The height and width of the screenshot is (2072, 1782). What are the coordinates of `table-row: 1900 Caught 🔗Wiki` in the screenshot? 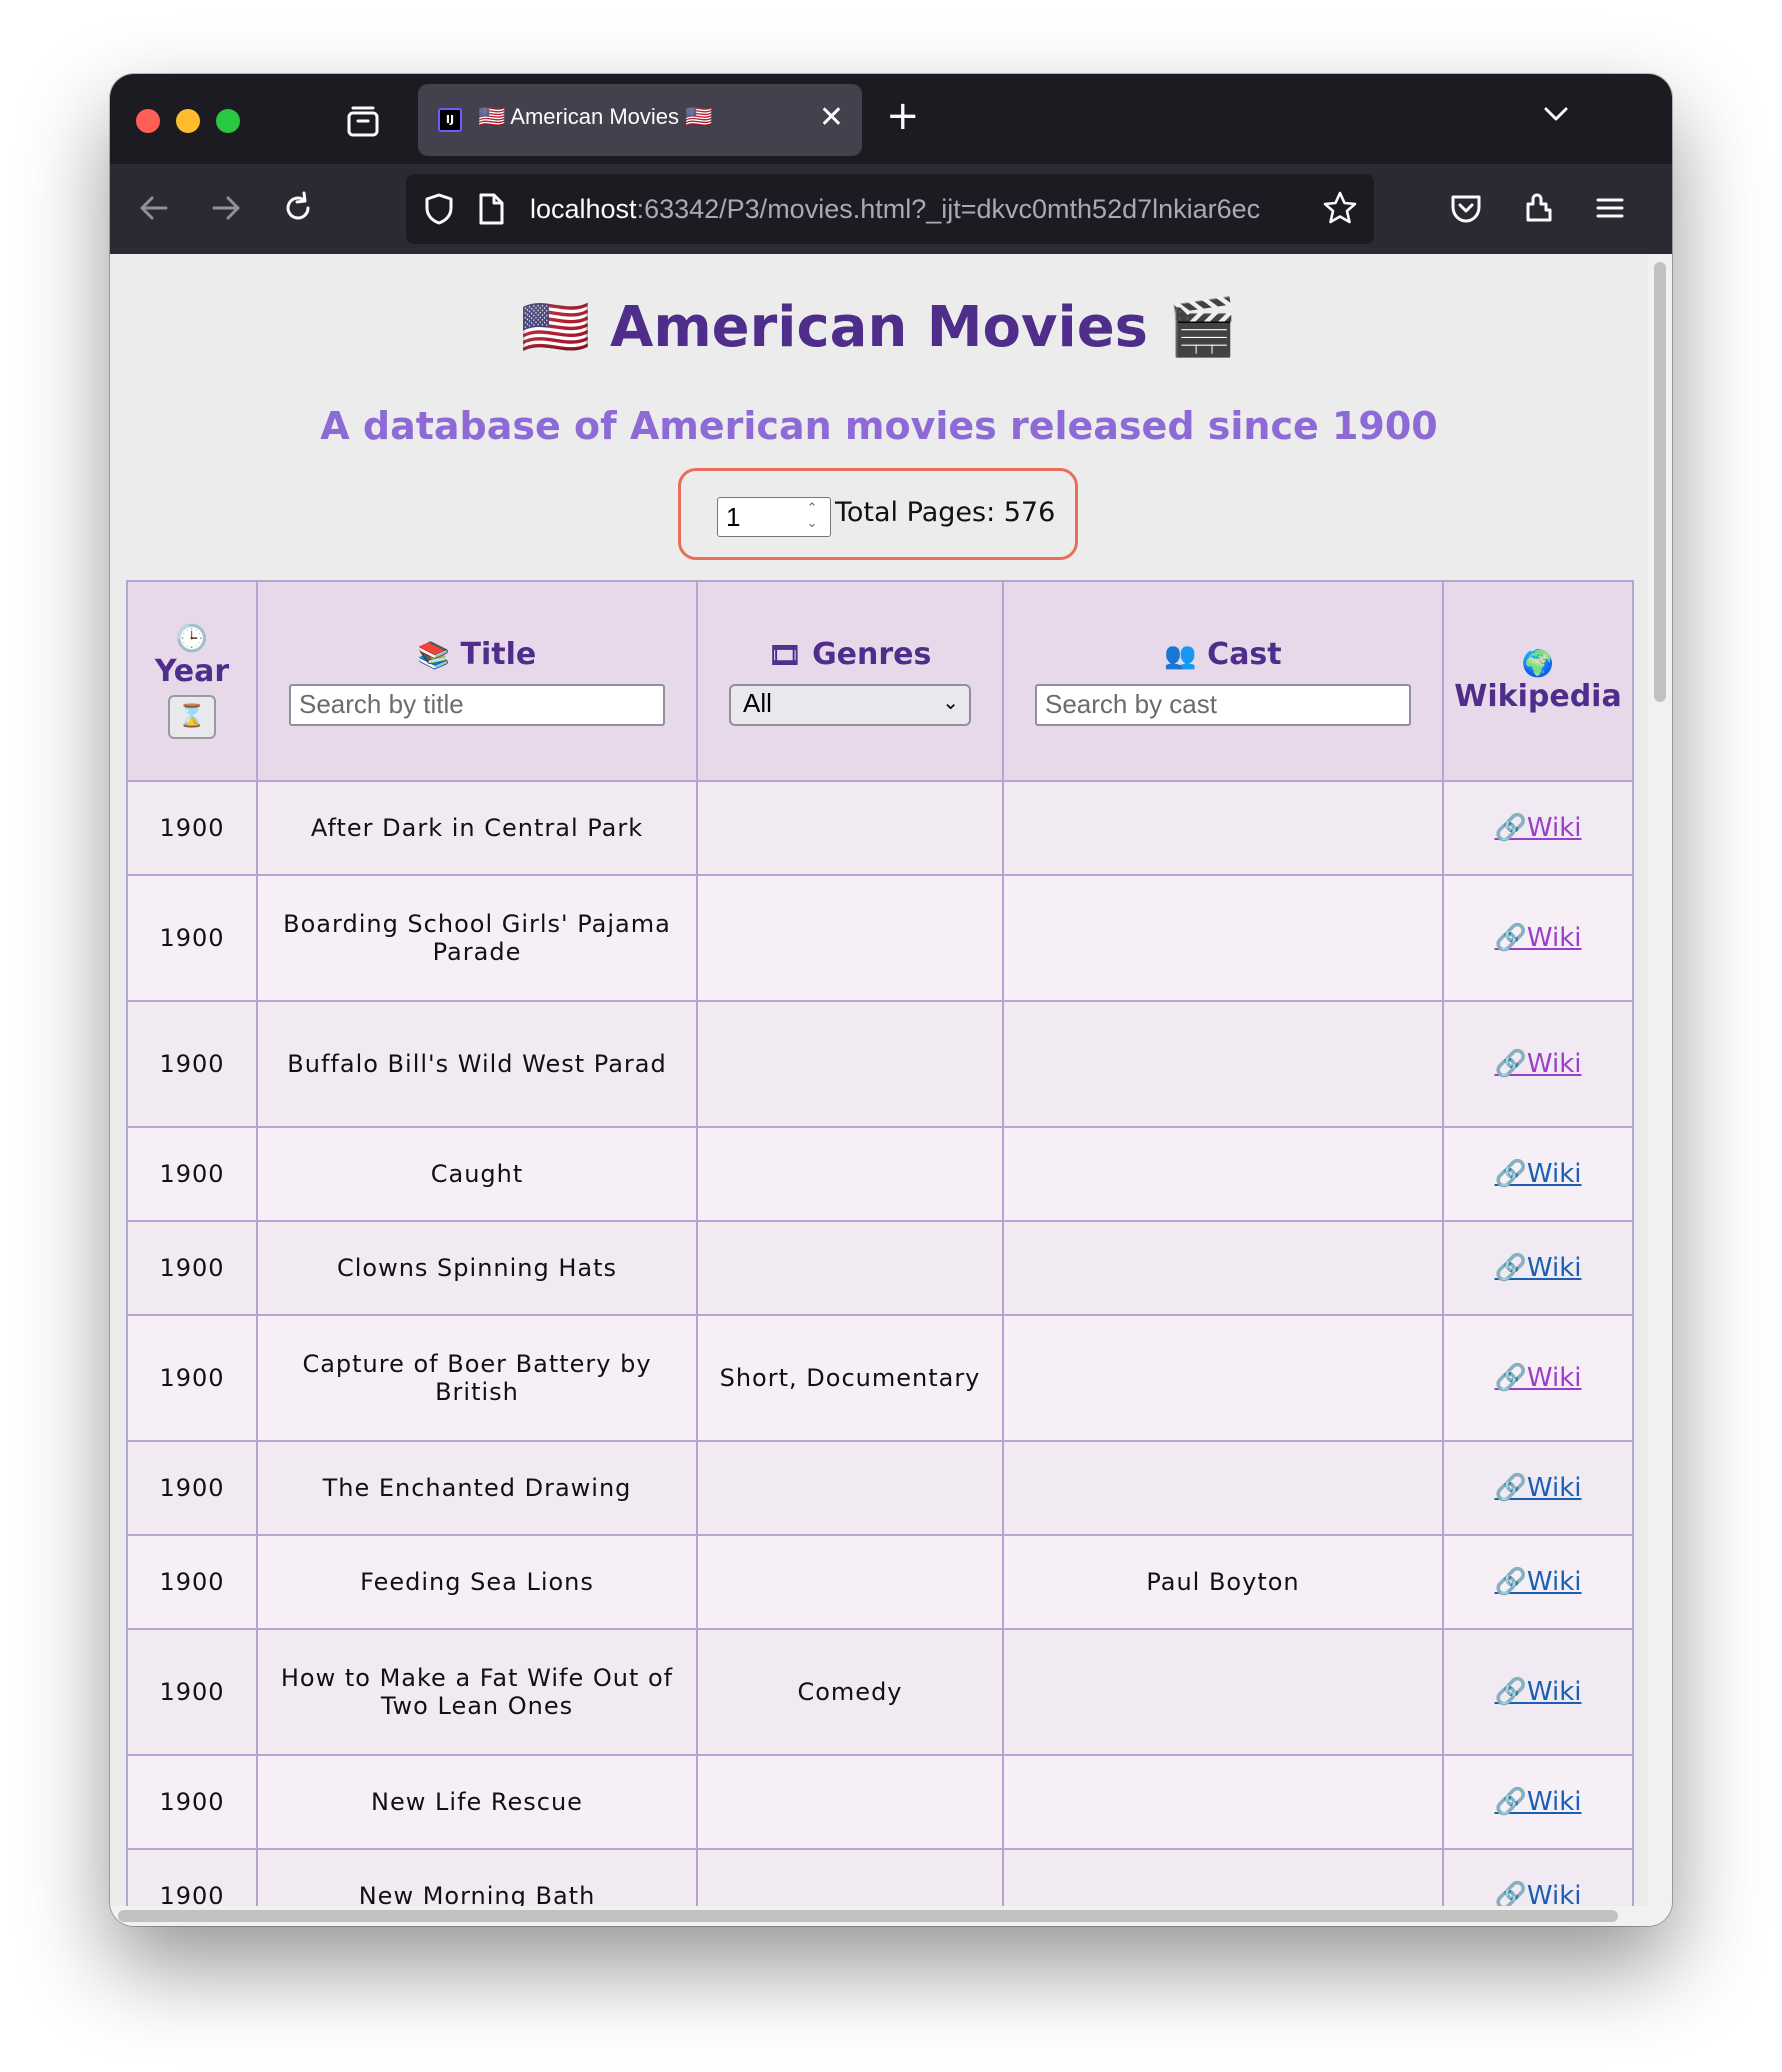 It's located at (880, 1174).